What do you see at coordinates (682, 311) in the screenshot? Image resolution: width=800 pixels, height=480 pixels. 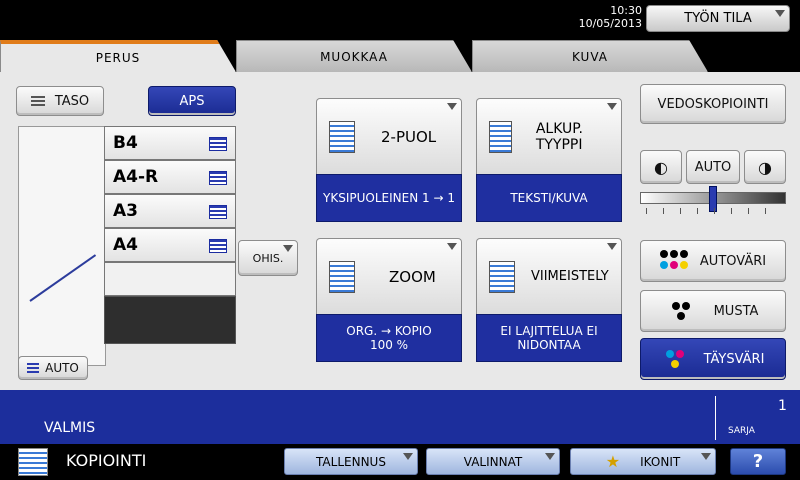 I see `black-dots-icon` at bounding box center [682, 311].